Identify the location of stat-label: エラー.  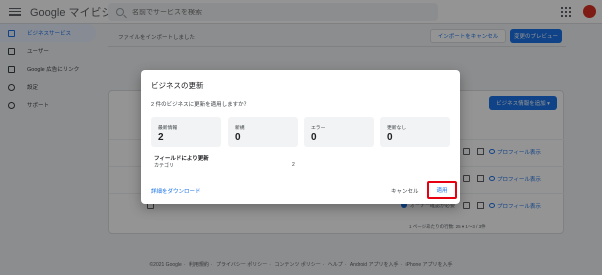
(318, 128).